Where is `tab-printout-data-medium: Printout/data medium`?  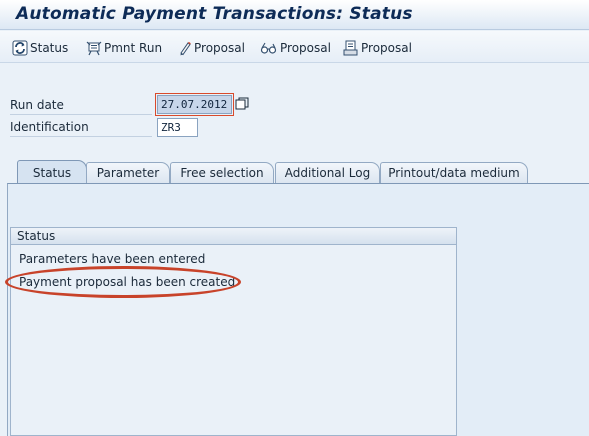
tab-printout-data-medium: Printout/data medium is located at coordinates (454, 173).